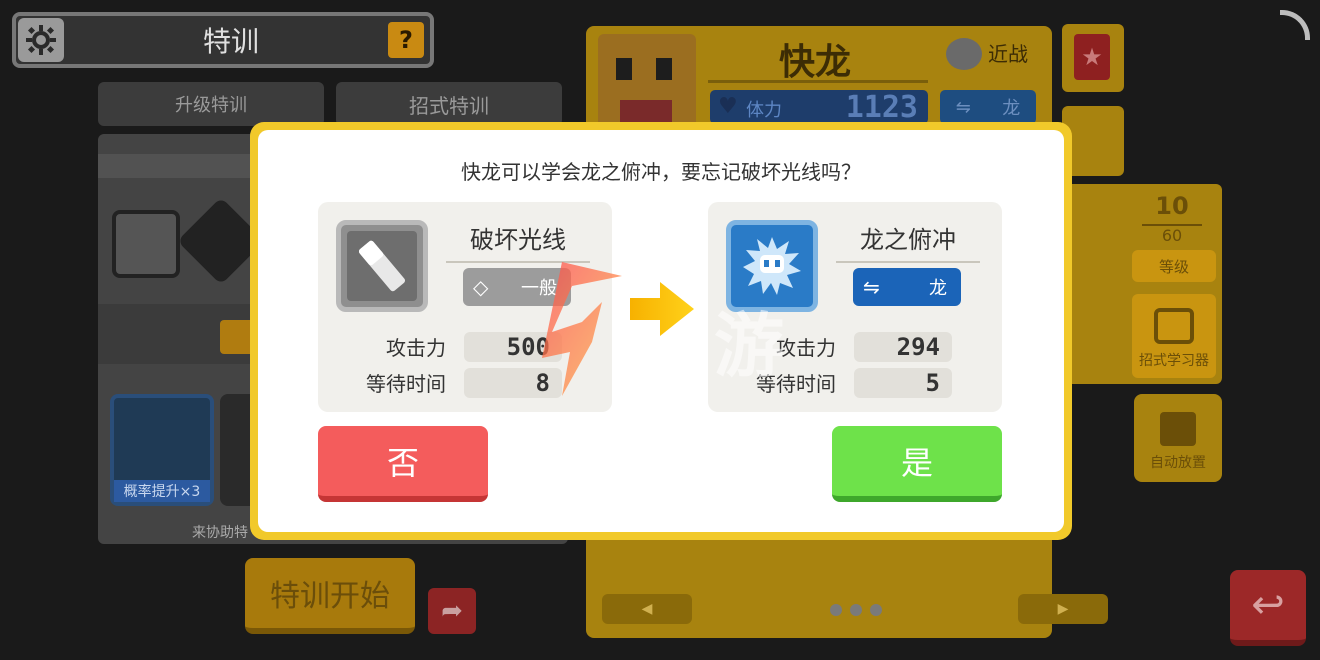  I want to click on melee-icon, so click(964, 54).